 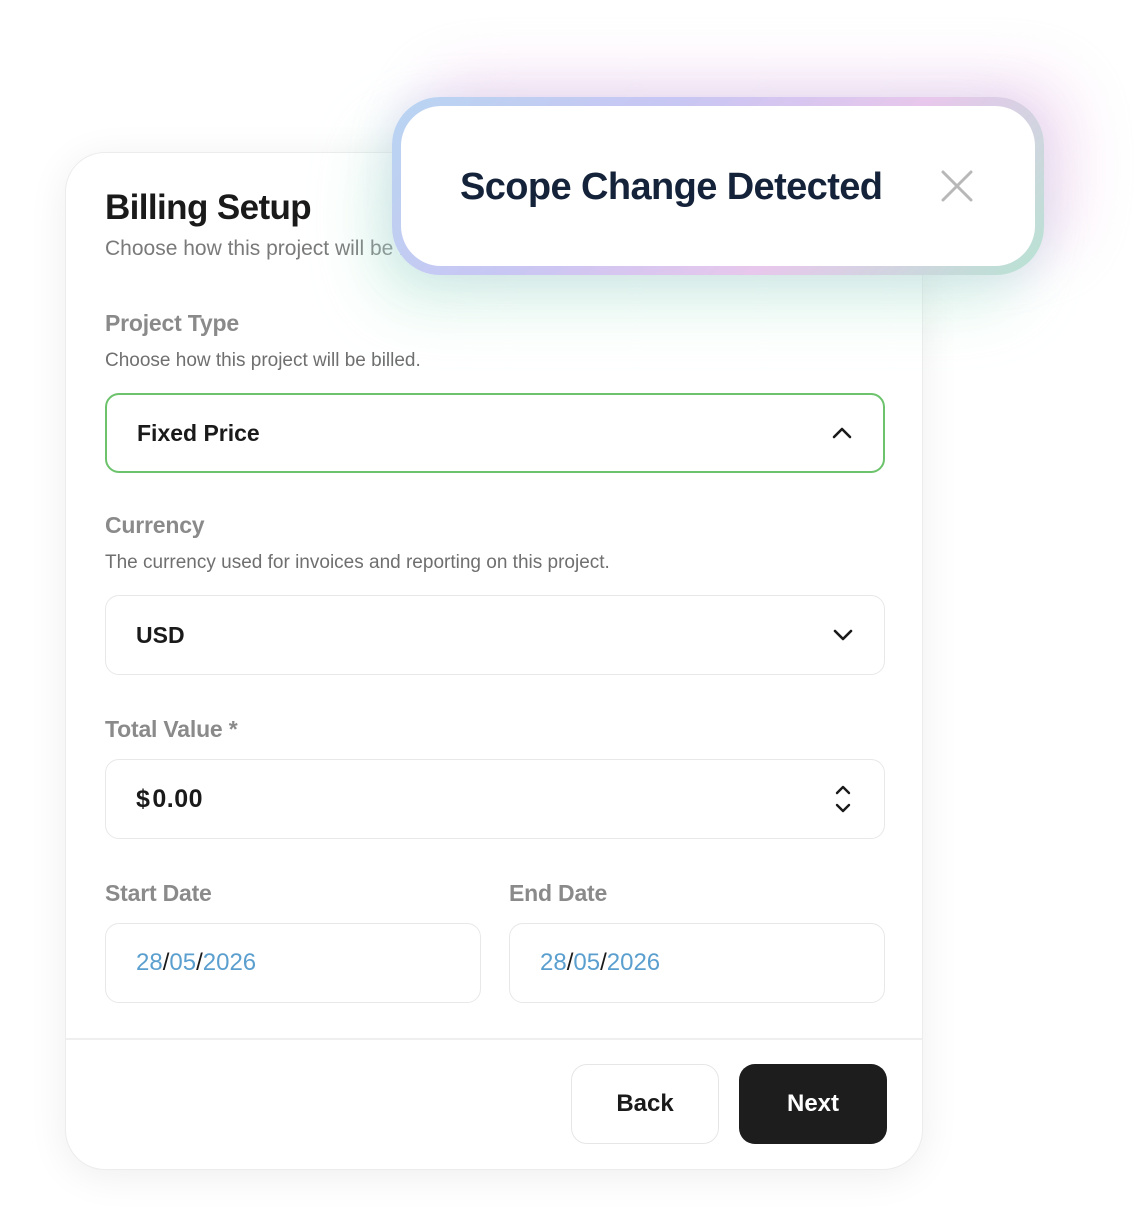 What do you see at coordinates (843, 635) in the screenshot?
I see `chevron-down-icon` at bounding box center [843, 635].